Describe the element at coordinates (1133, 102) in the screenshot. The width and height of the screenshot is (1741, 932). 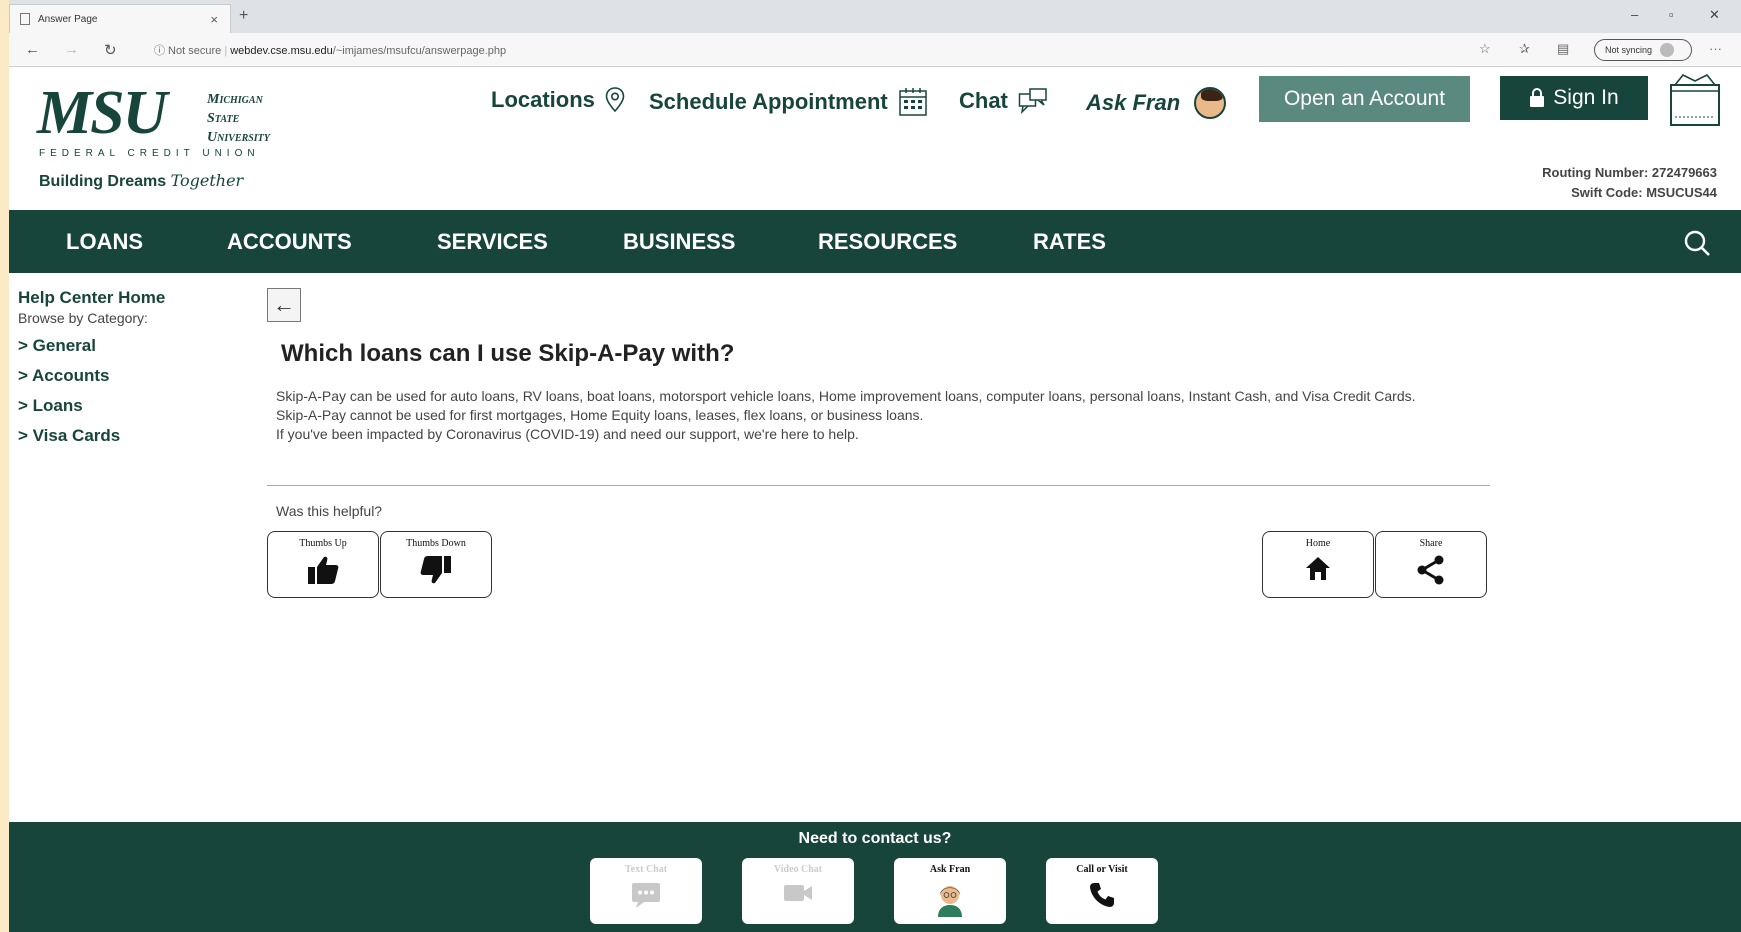
I see `ask-fran-label: Ask Fran` at that location.